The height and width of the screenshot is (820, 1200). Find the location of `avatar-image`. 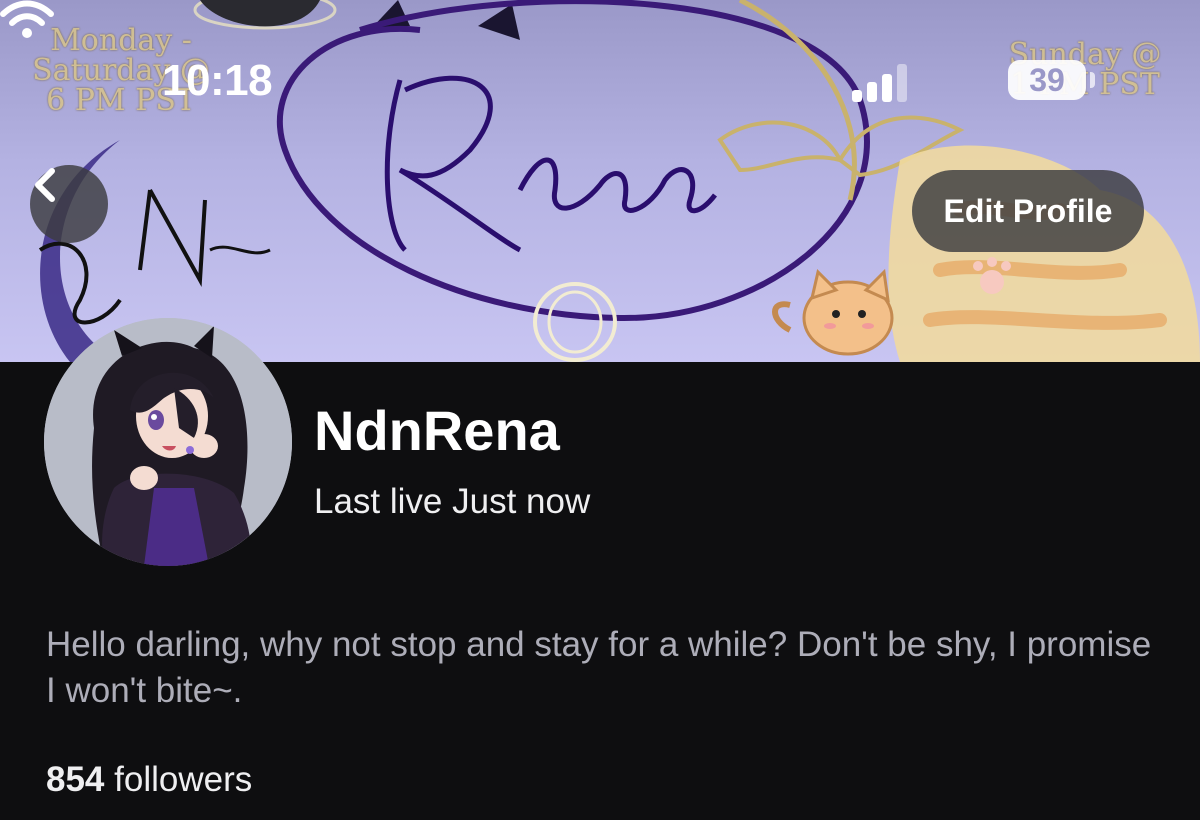

avatar-image is located at coordinates (168, 442).